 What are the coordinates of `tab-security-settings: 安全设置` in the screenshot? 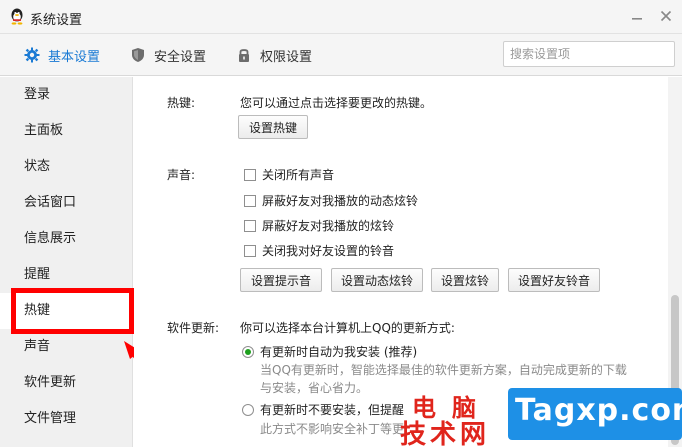 It's located at (168, 55).